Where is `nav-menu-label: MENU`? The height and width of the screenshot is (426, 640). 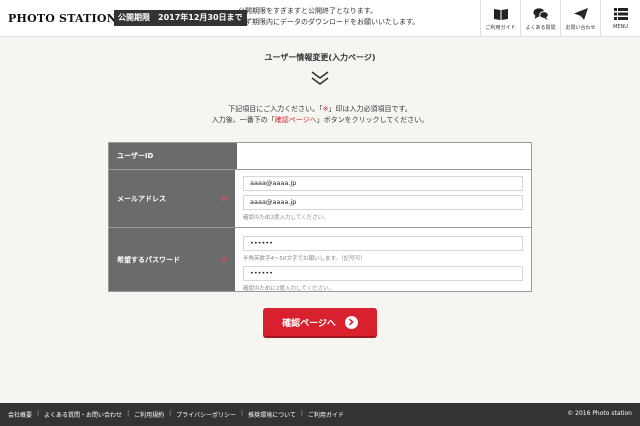 nav-menu-label: MENU is located at coordinates (620, 27).